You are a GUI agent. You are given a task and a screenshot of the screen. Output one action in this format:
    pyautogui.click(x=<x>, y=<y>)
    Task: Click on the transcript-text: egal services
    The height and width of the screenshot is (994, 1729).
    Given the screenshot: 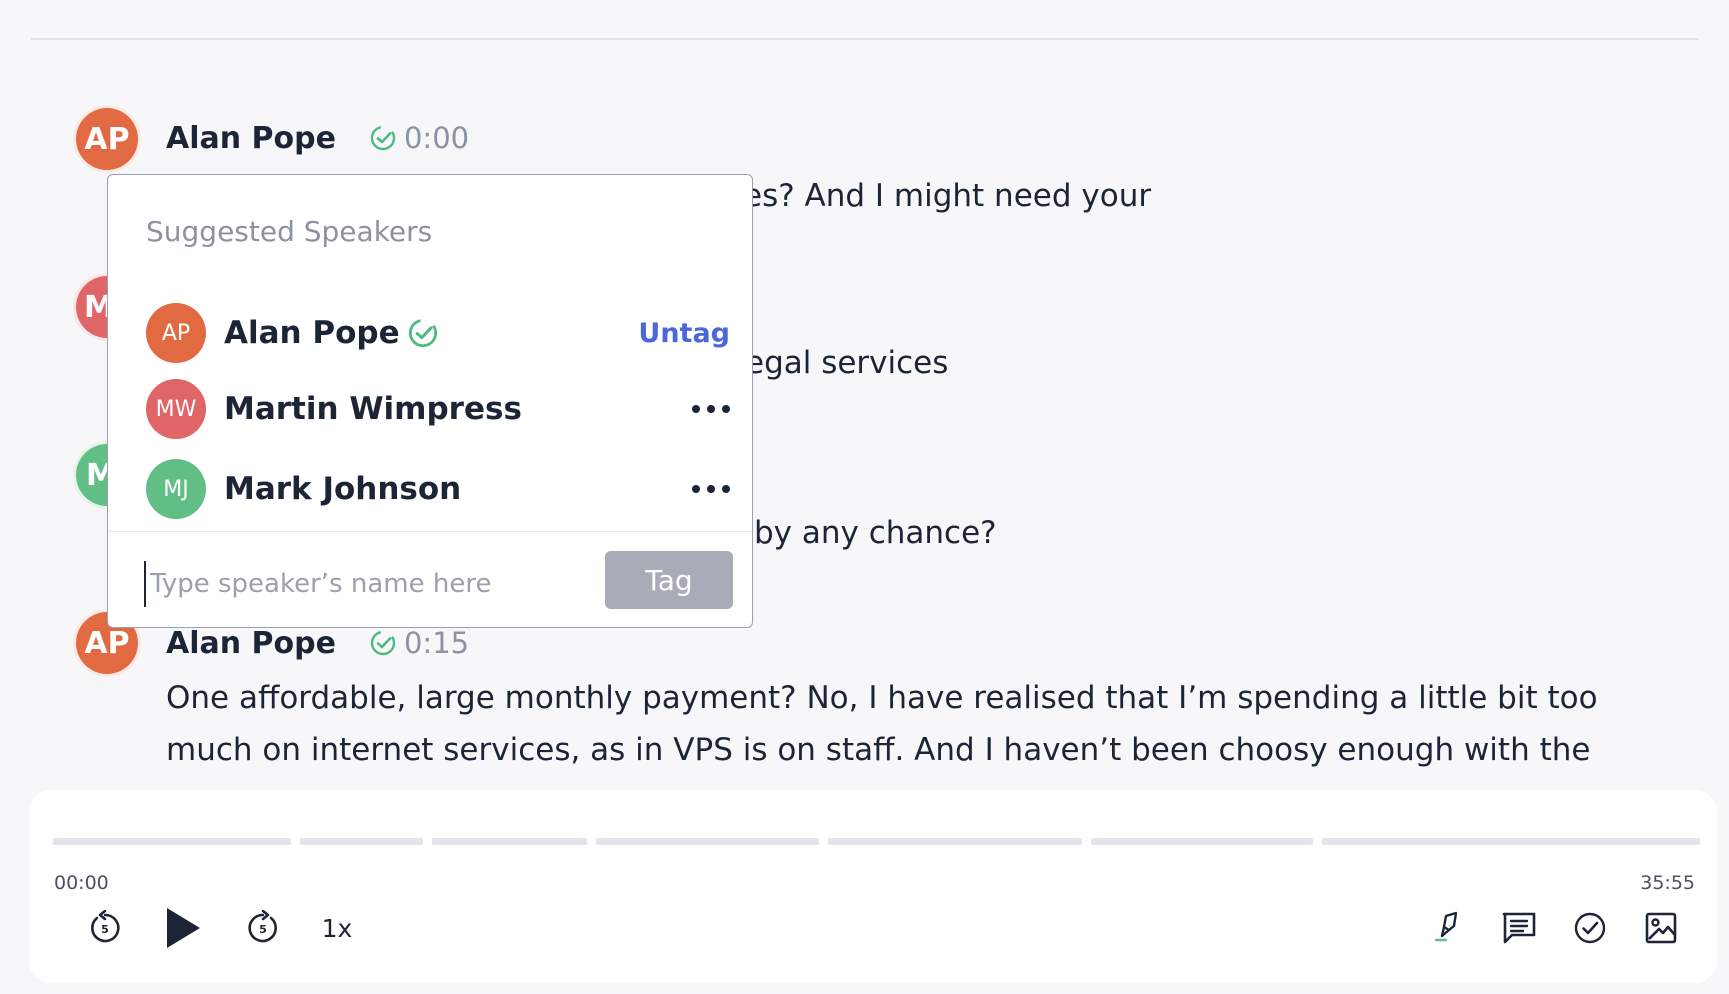 What is the action you would take?
    pyautogui.click(x=846, y=363)
    